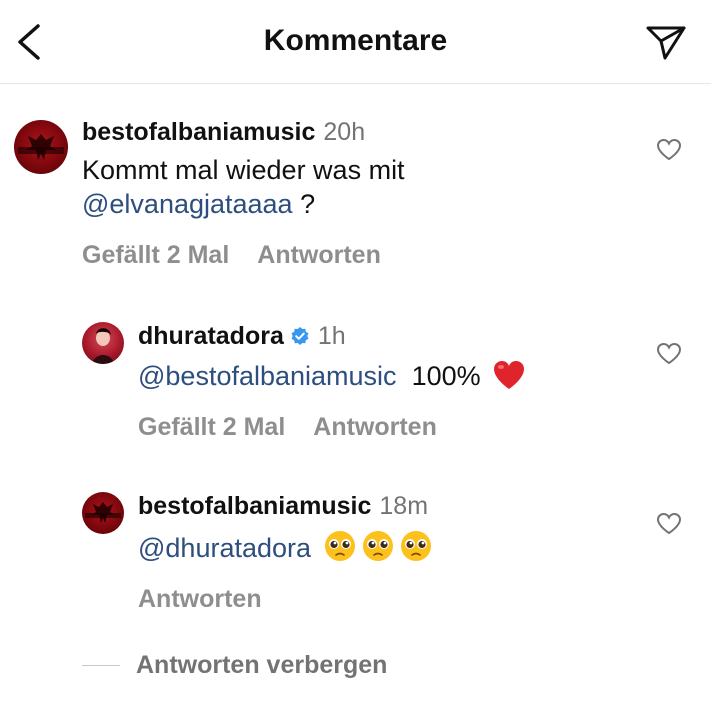  Describe the element at coordinates (666, 43) in the screenshot. I see `send-icon` at that location.